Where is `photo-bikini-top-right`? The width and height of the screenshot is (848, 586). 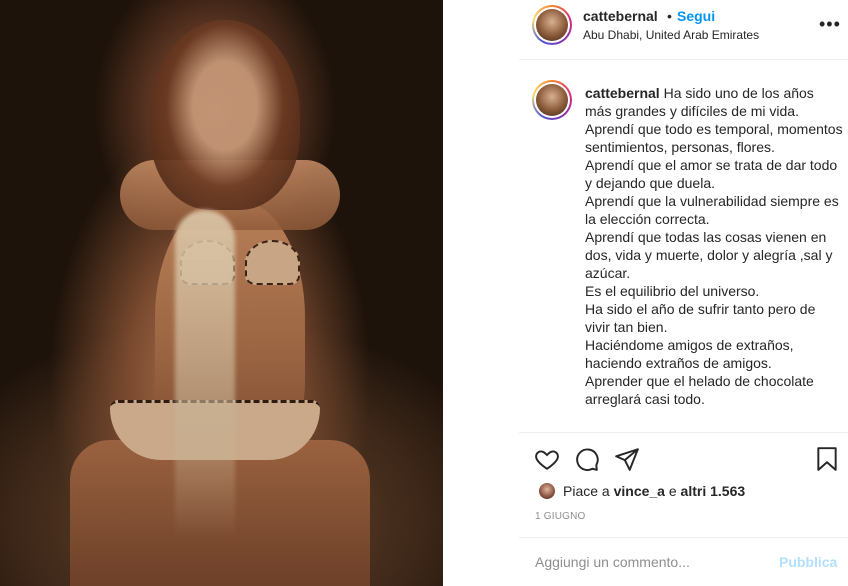 photo-bikini-top-right is located at coordinates (272, 262).